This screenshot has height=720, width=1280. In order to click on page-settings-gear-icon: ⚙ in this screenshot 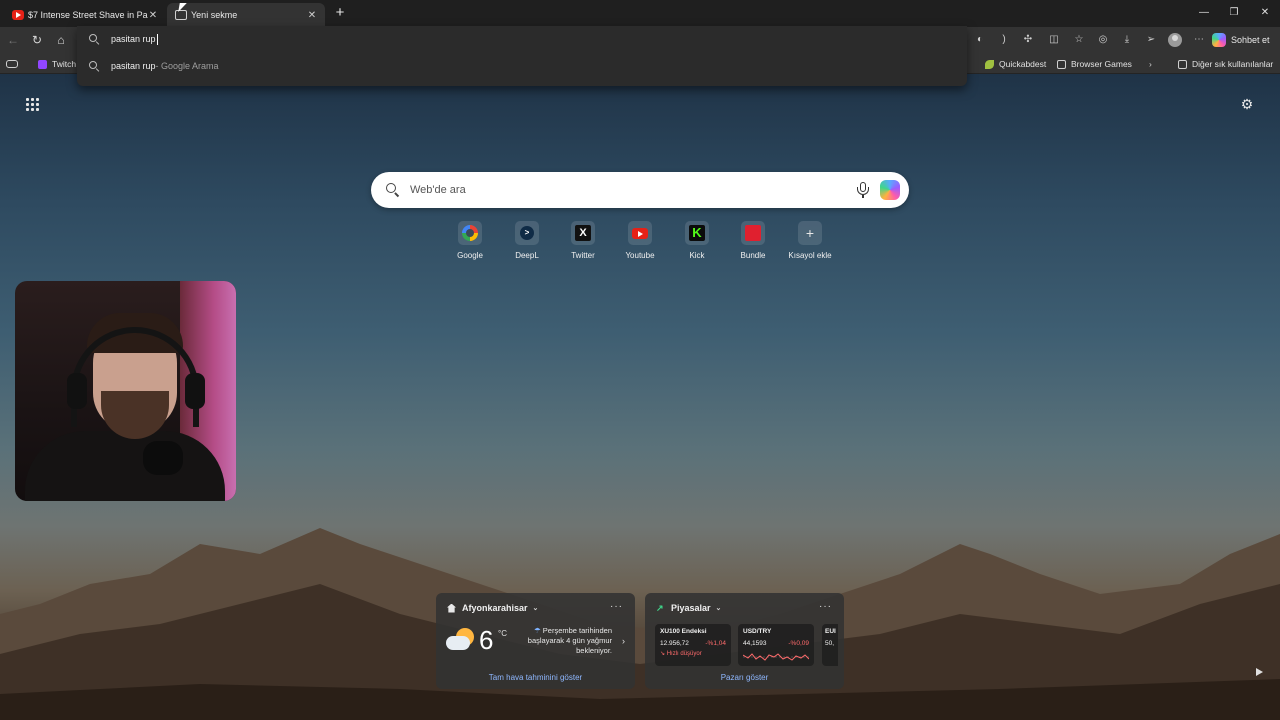, I will do `click(1247, 104)`.